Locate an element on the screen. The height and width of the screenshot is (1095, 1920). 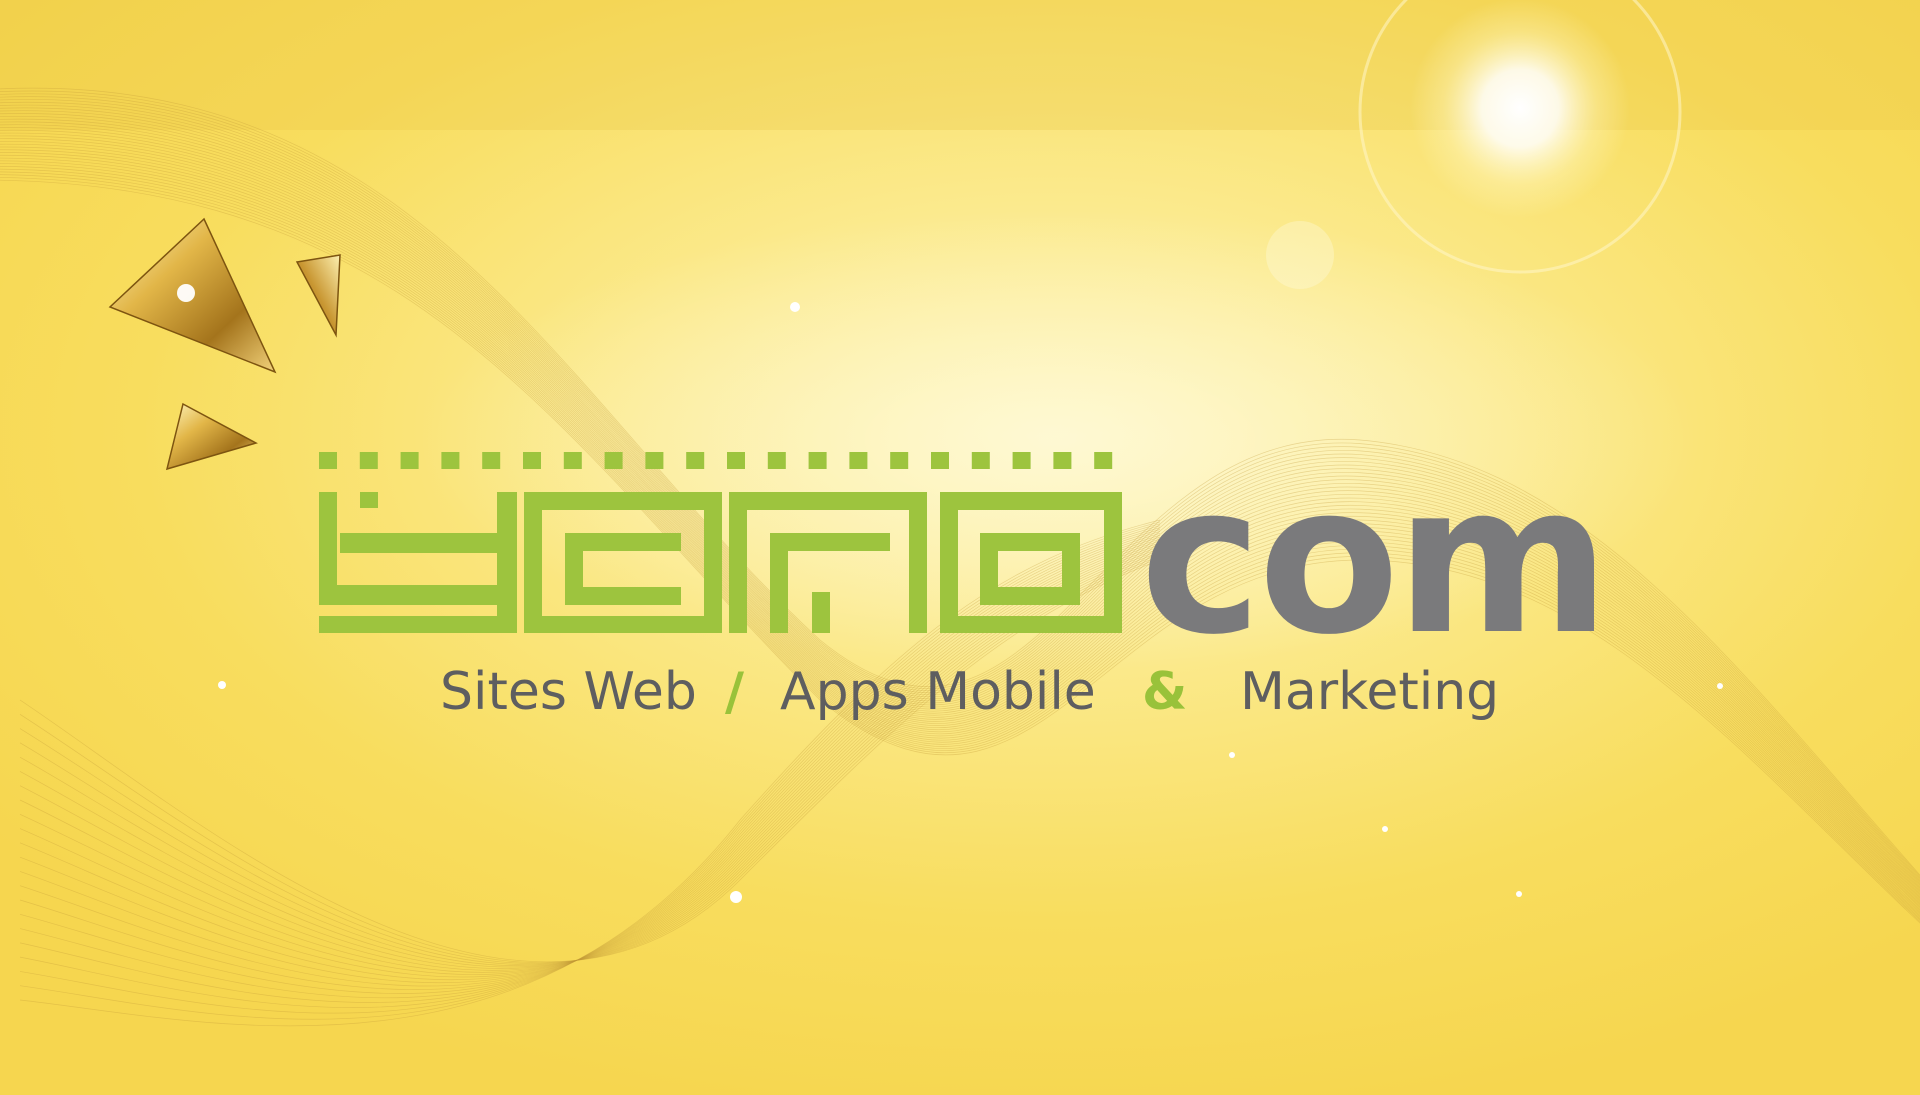
tagline: Sites Web / Apps Mobile & Marketing is located at coordinates (970, 692).